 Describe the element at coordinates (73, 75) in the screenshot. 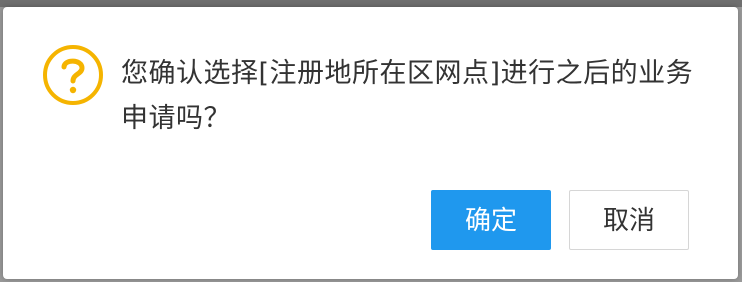

I see `question-icon` at that location.